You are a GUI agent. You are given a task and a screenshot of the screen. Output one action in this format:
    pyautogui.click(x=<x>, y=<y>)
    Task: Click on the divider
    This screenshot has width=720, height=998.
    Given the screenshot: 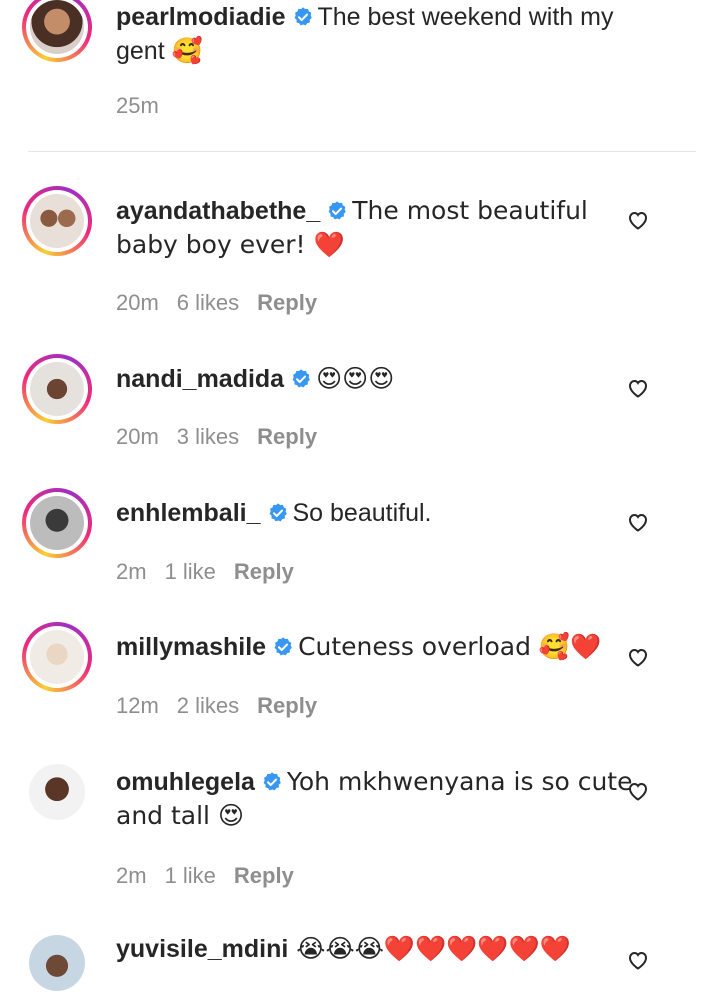 What is the action you would take?
    pyautogui.click(x=362, y=151)
    